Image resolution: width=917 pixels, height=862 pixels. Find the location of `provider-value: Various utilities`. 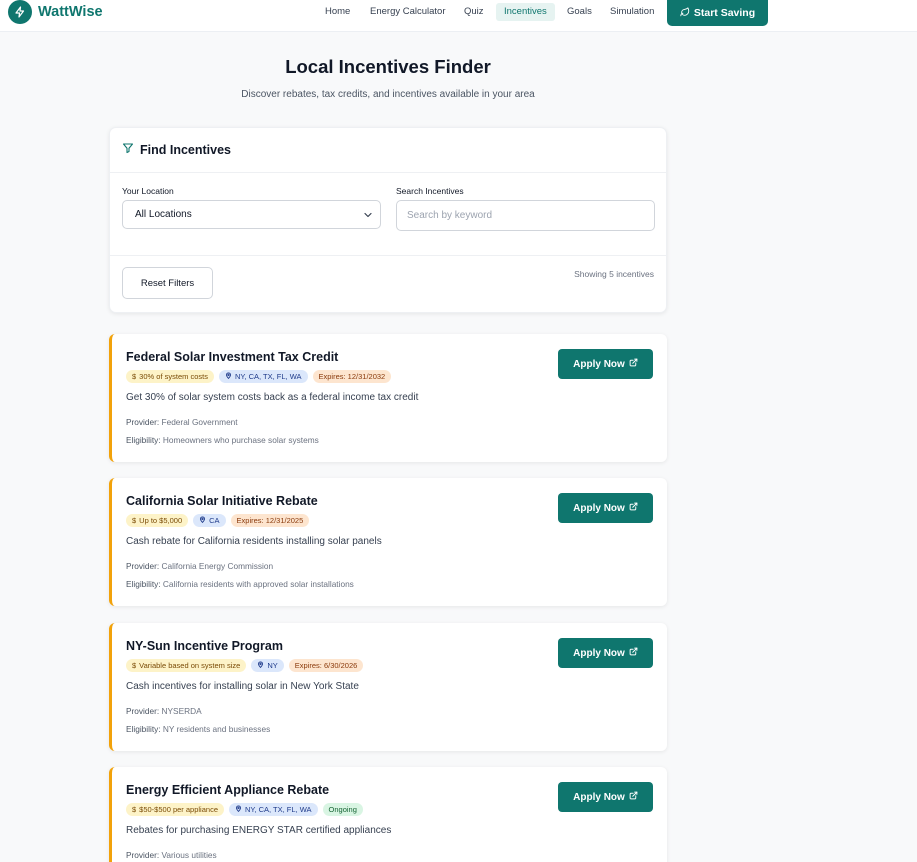

provider-value: Various utilities is located at coordinates (189, 855).